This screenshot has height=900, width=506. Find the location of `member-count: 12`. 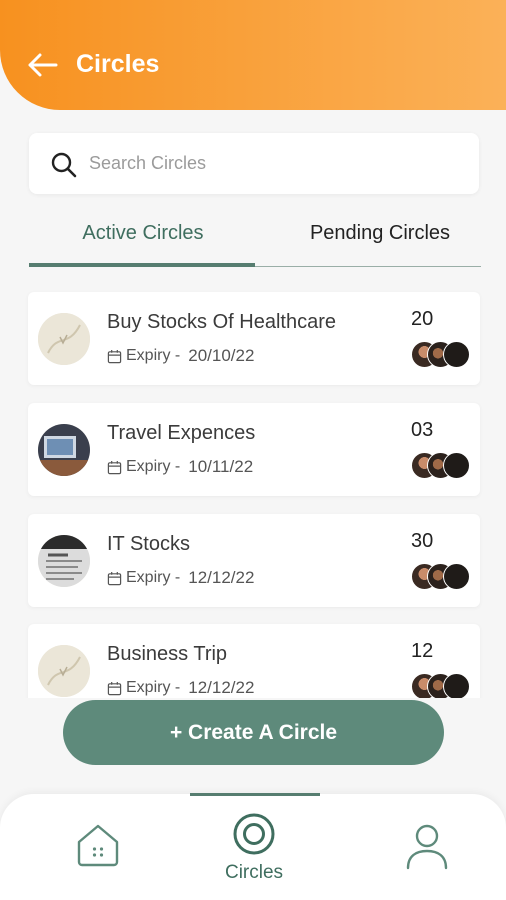

member-count: 12 is located at coordinates (422, 651).